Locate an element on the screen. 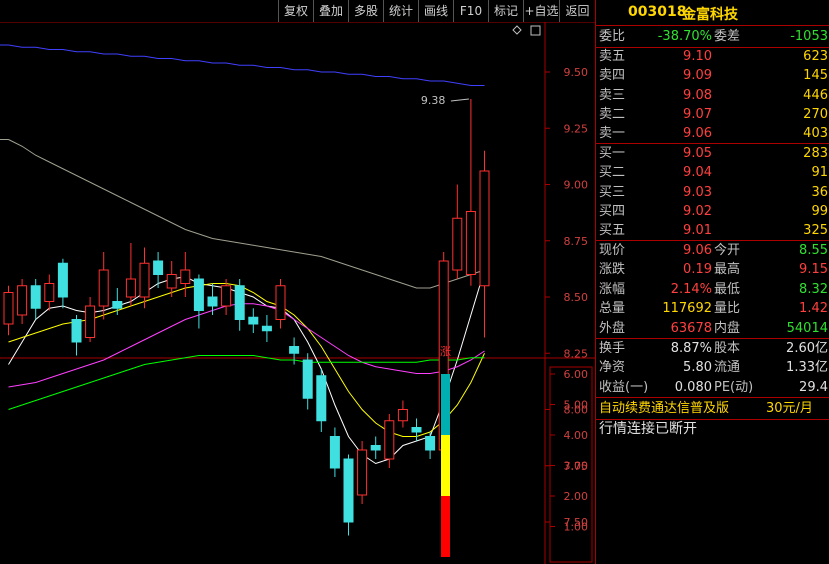 This screenshot has width=829, height=564. quote-row: 现价 9.06 今开 8.55 is located at coordinates (712, 251).